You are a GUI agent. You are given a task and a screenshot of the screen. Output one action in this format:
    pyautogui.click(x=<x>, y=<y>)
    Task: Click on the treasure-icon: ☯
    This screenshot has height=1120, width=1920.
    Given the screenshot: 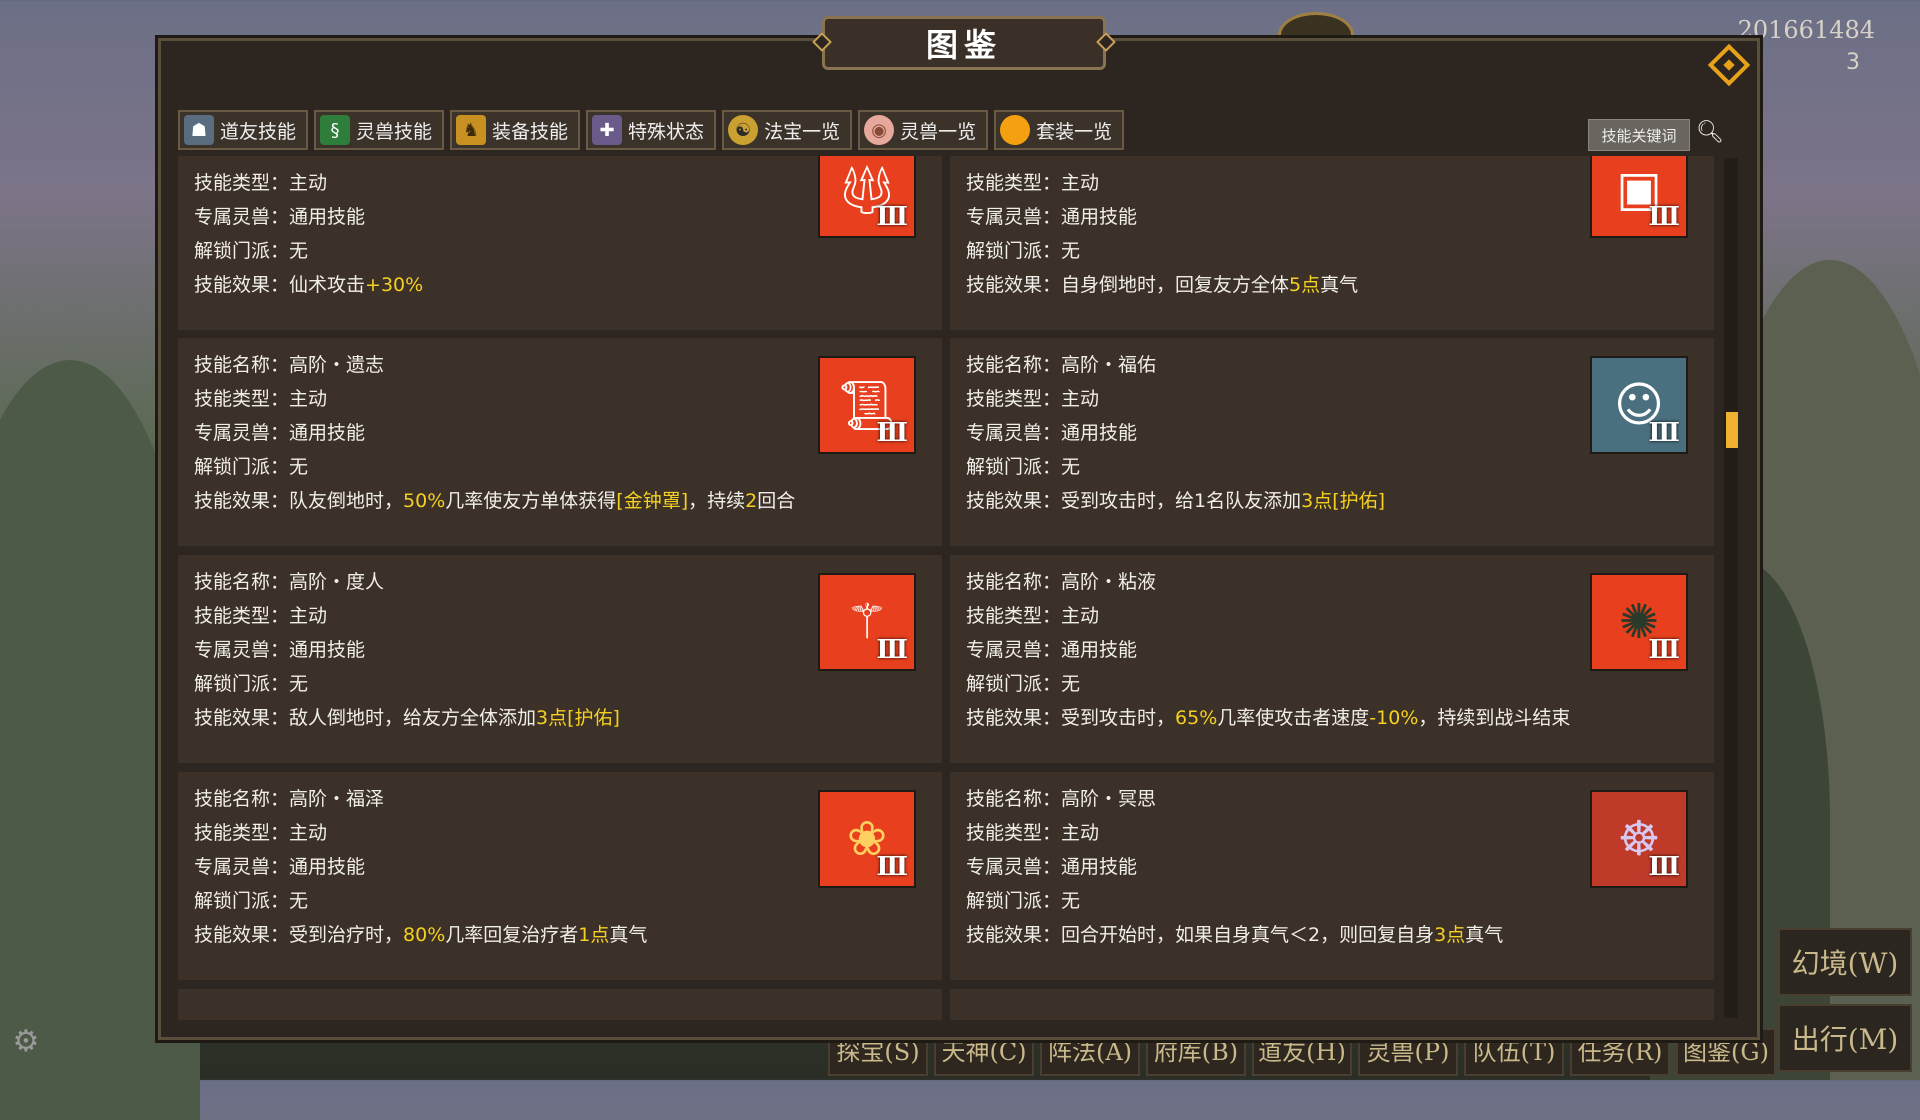 What is the action you would take?
    pyautogui.click(x=743, y=130)
    